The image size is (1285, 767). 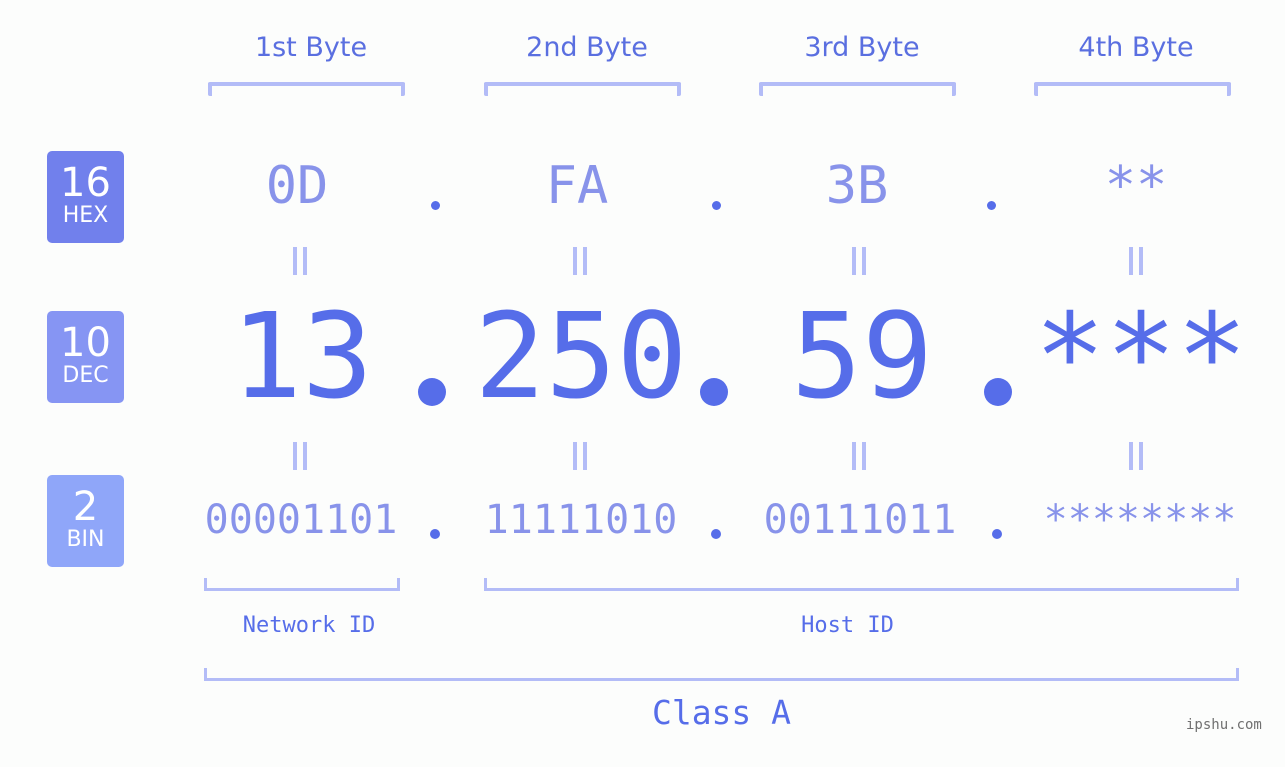 What do you see at coordinates (85, 539) in the screenshot?
I see `bin-badge-label: BIN` at bounding box center [85, 539].